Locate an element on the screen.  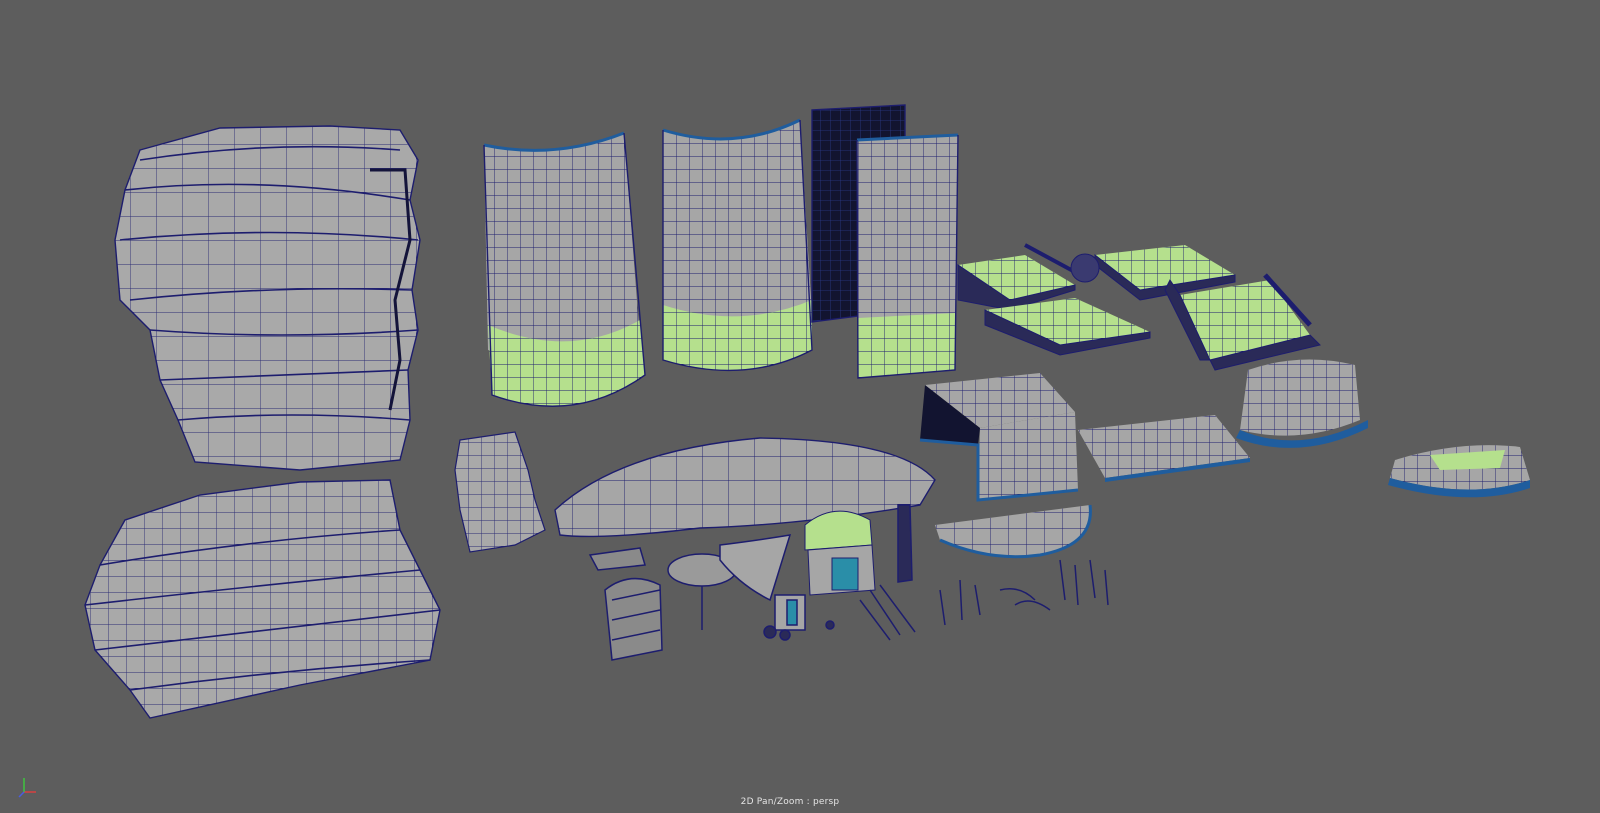
dome-roof-mesh is located at coordinates (745, 487).